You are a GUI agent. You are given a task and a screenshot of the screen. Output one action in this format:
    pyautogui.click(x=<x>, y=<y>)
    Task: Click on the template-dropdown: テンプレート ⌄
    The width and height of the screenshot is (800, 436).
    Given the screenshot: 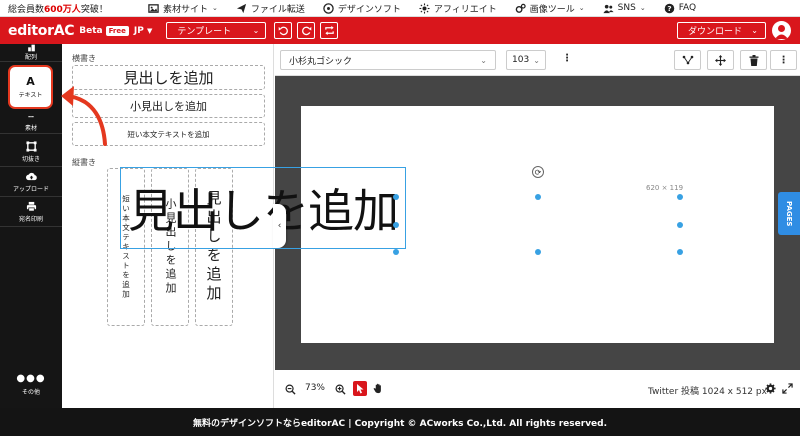 What is the action you would take?
    pyautogui.click(x=216, y=30)
    